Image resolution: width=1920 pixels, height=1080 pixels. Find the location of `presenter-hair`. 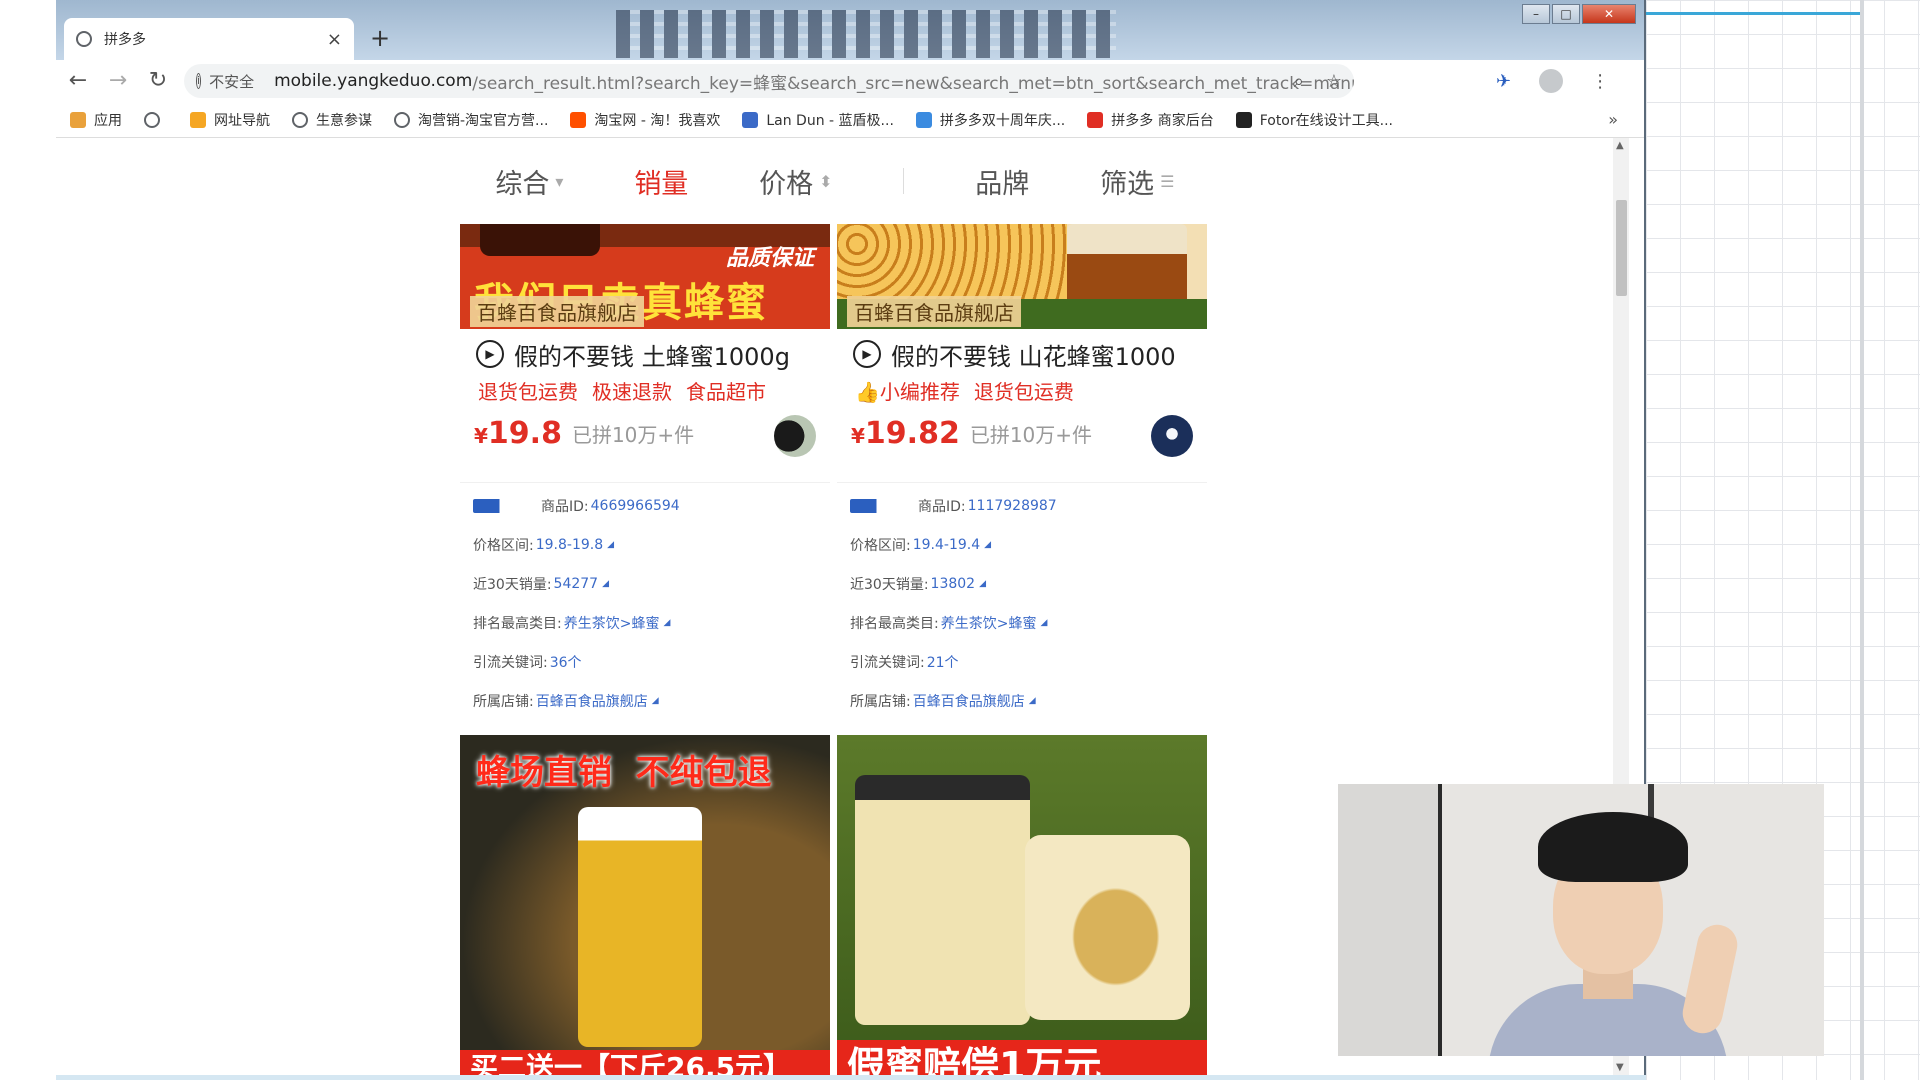

presenter-hair is located at coordinates (1613, 847).